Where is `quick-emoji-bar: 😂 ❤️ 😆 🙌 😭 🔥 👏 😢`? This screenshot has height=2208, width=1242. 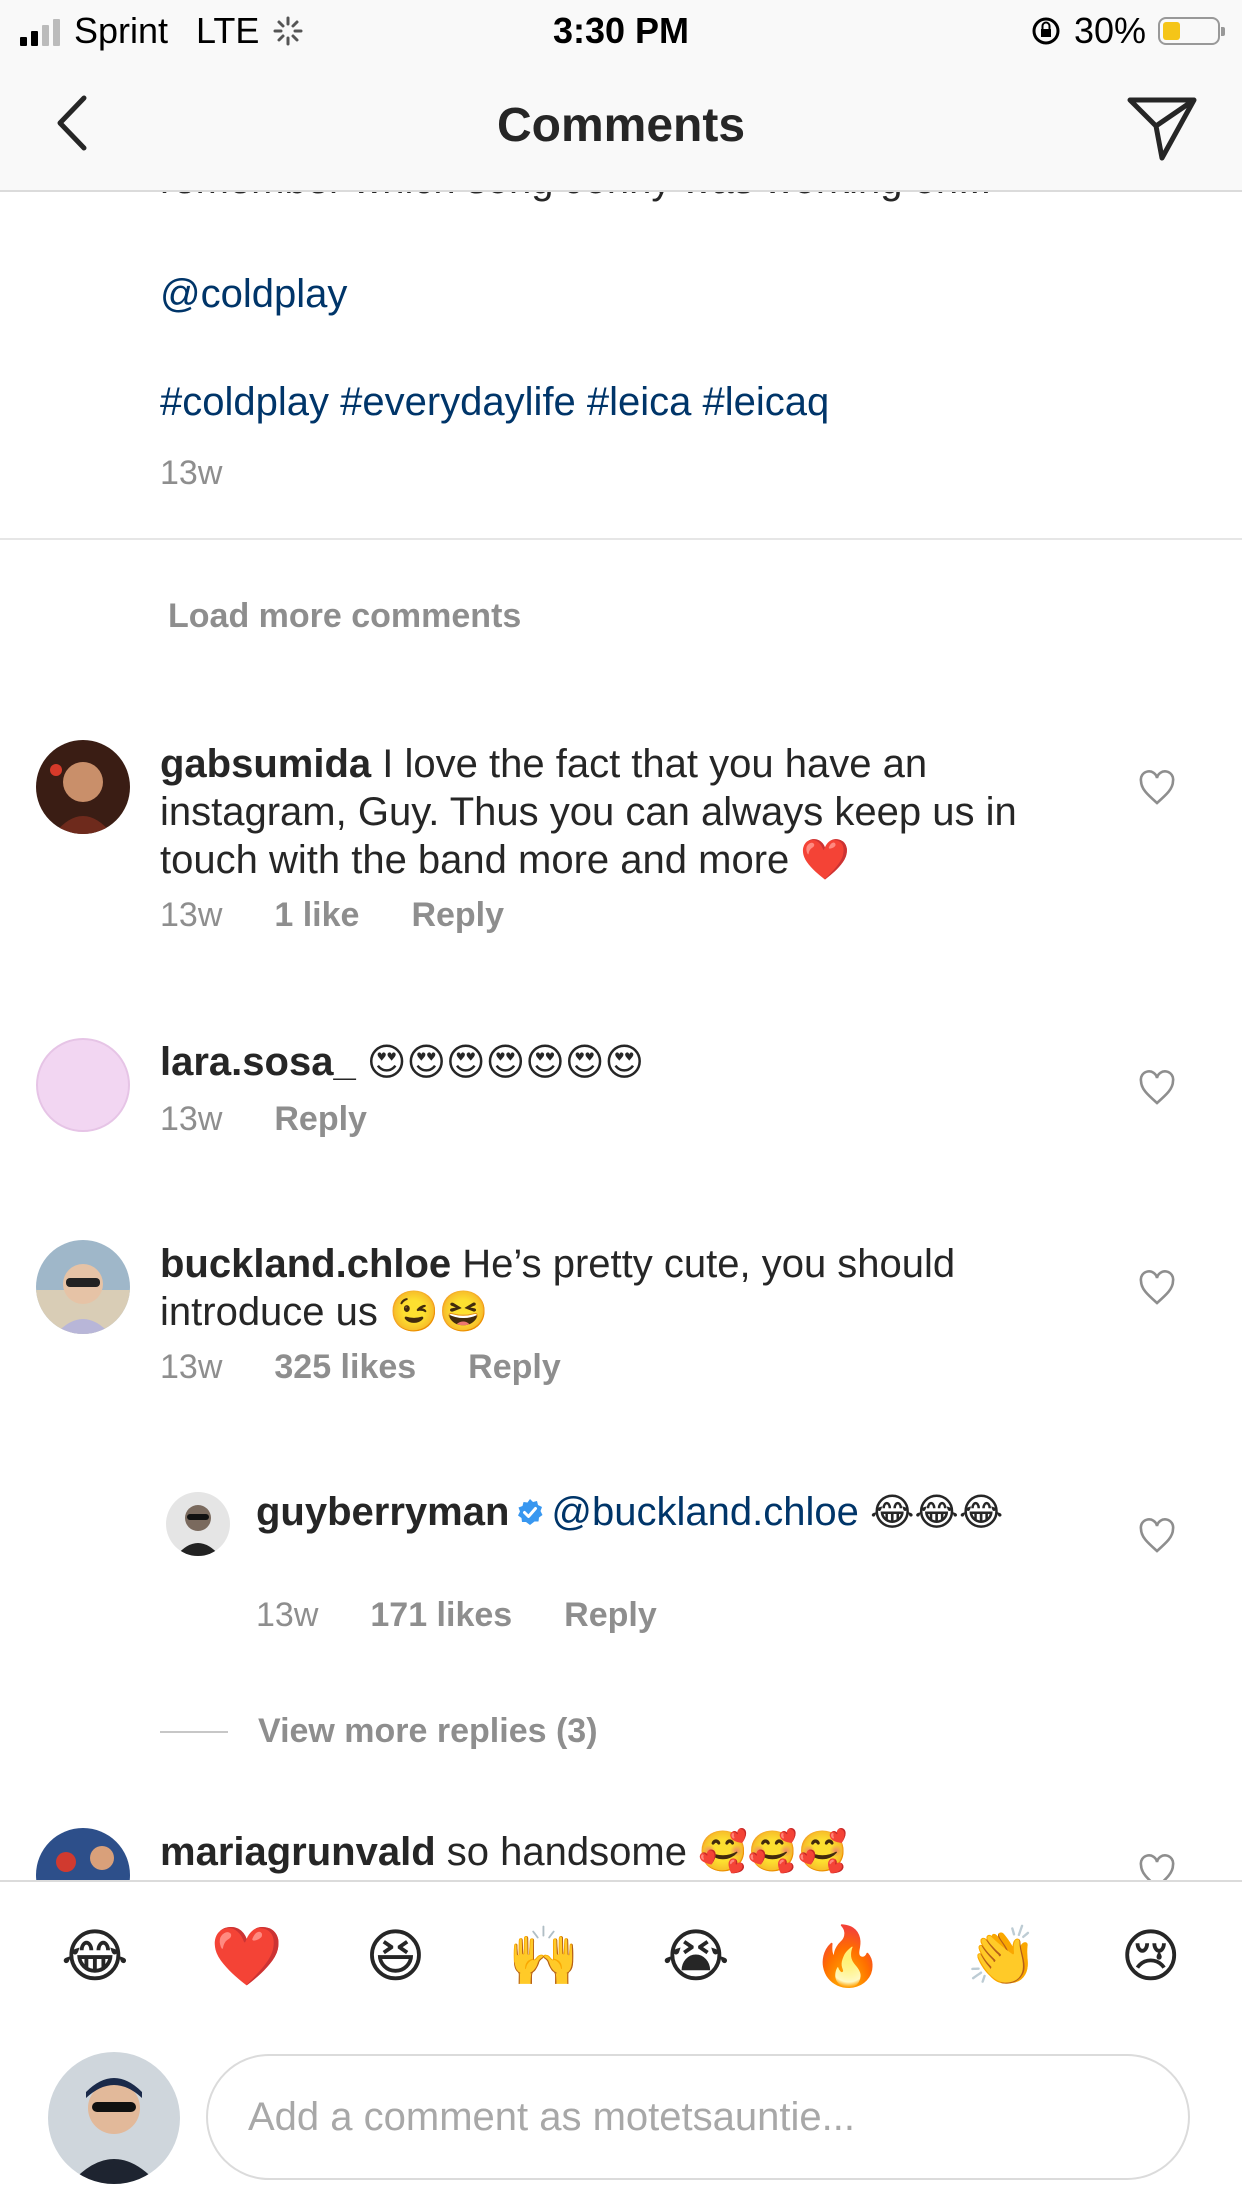 quick-emoji-bar: 😂 ❤️ 😆 🙌 😭 🔥 👏 😢 is located at coordinates (621, 1955).